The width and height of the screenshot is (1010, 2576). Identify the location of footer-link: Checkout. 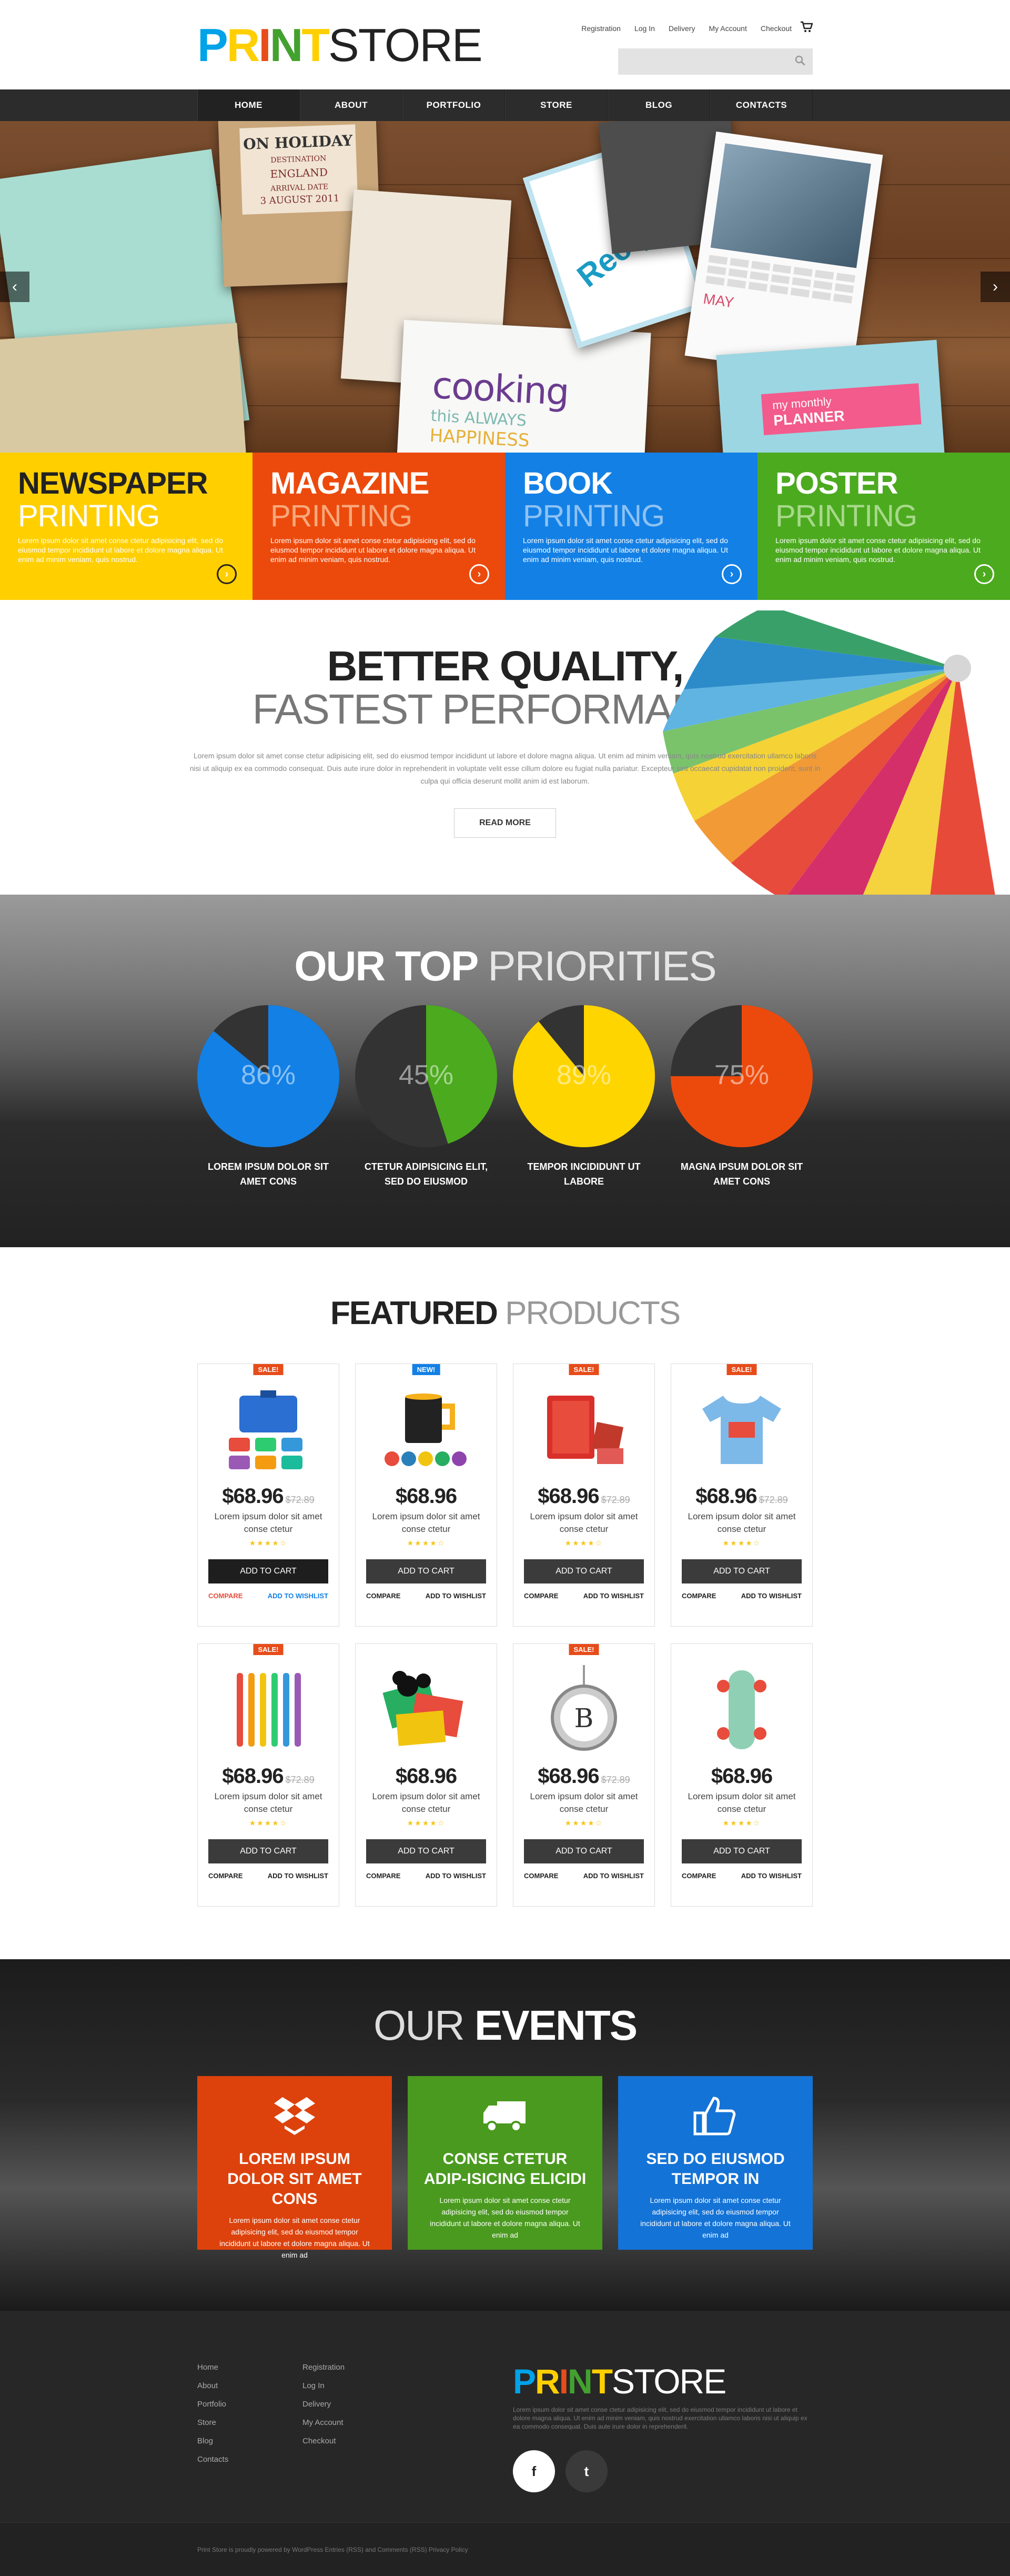
(323, 2441).